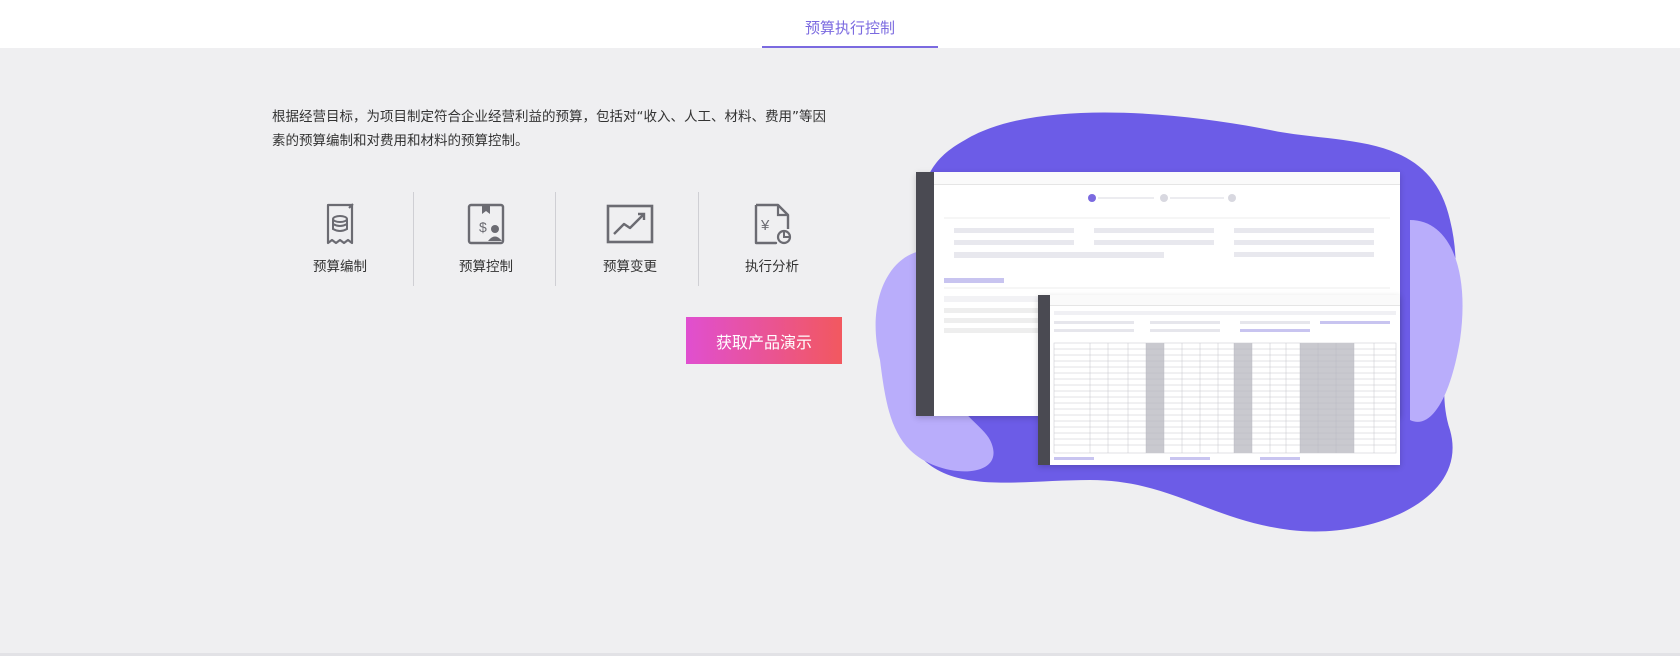  What do you see at coordinates (773, 224) in the screenshot?
I see `yuan-analysis-icon: ¥` at bounding box center [773, 224].